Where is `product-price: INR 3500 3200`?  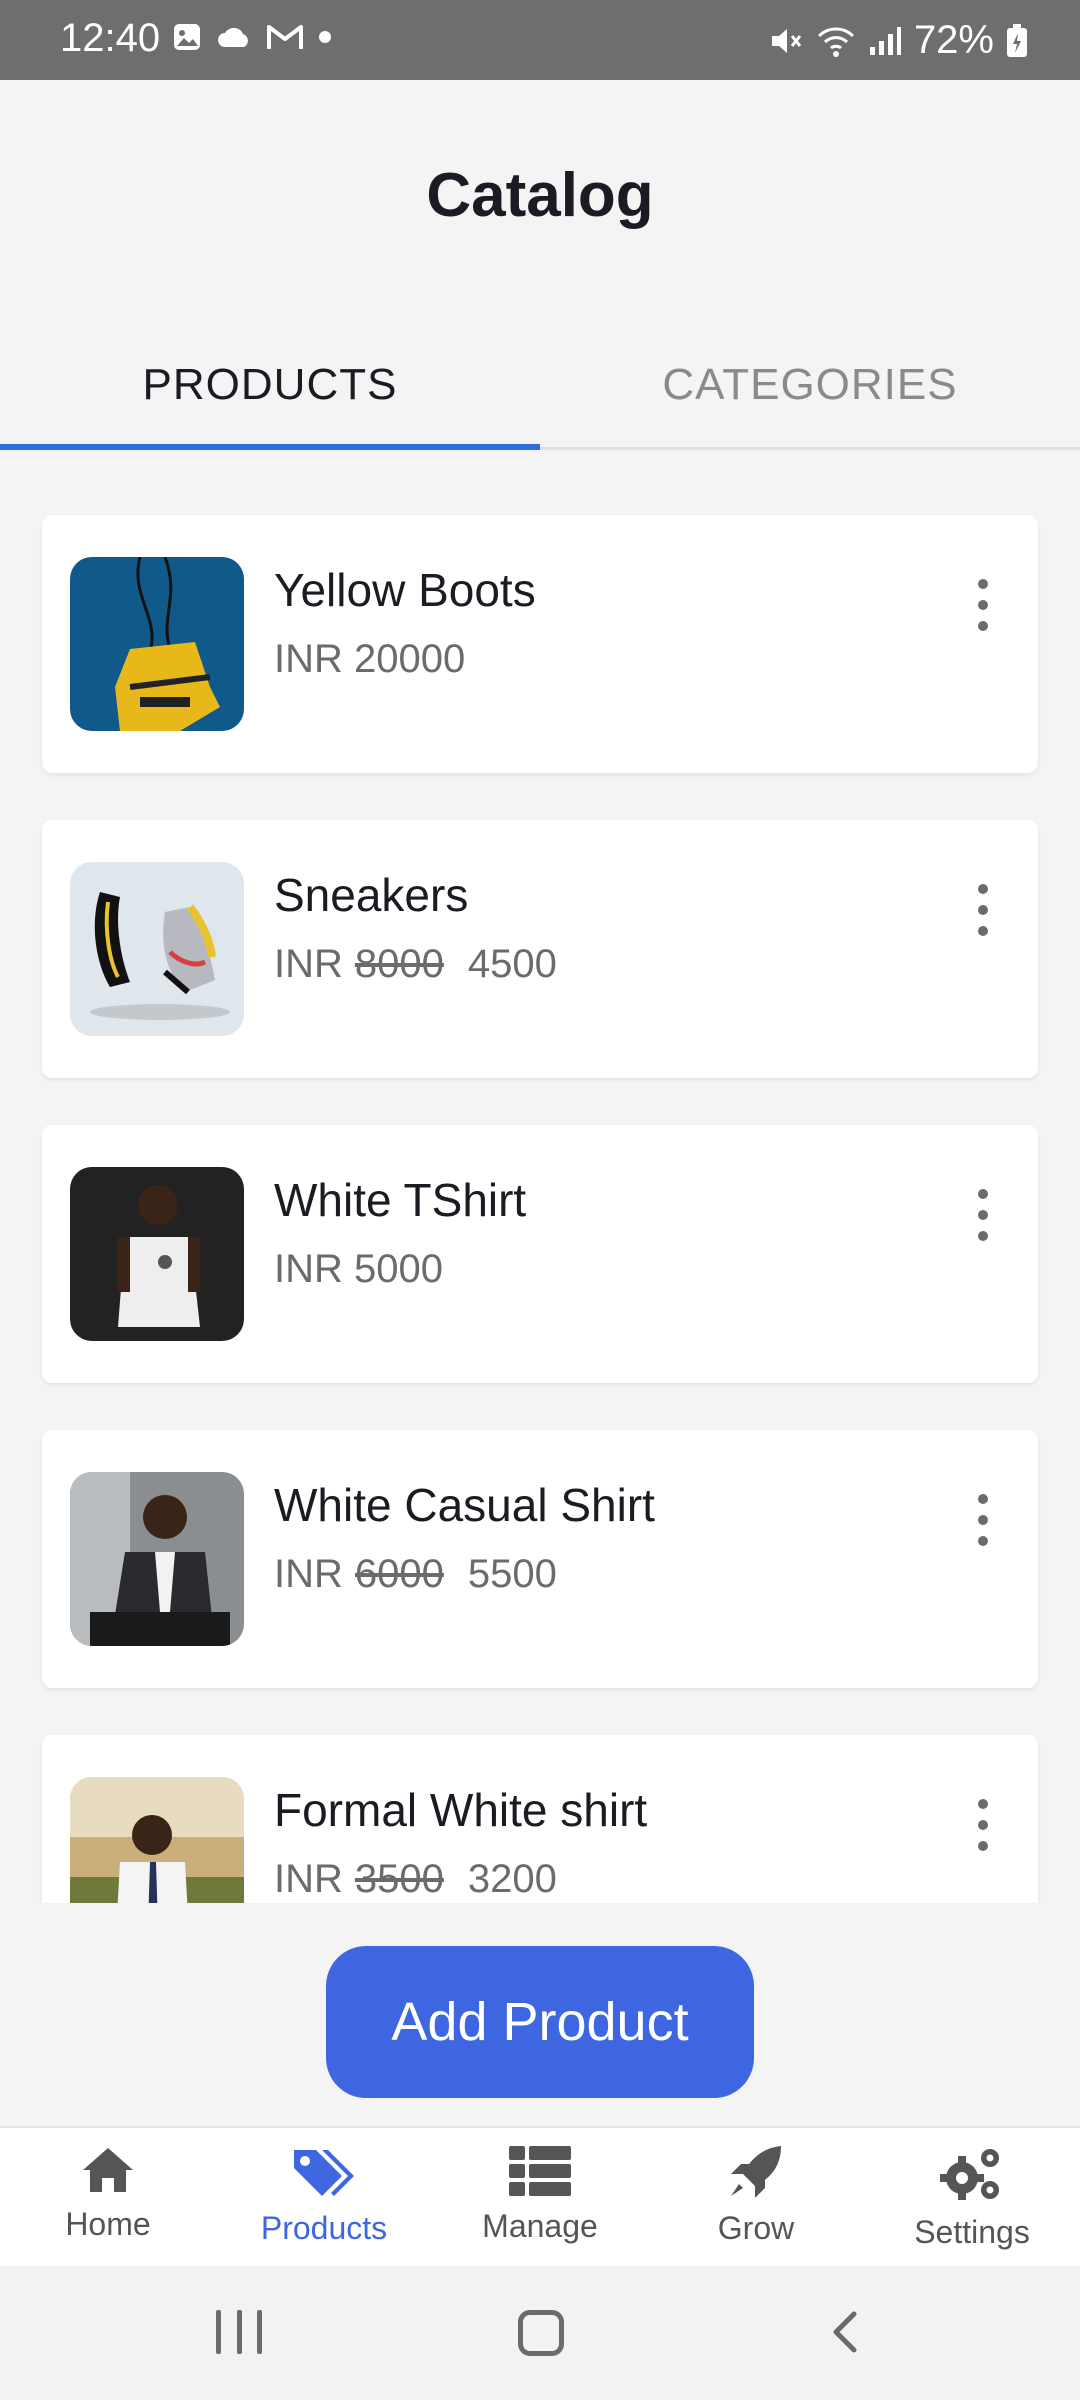 product-price: INR 3500 3200 is located at coordinates (415, 1879).